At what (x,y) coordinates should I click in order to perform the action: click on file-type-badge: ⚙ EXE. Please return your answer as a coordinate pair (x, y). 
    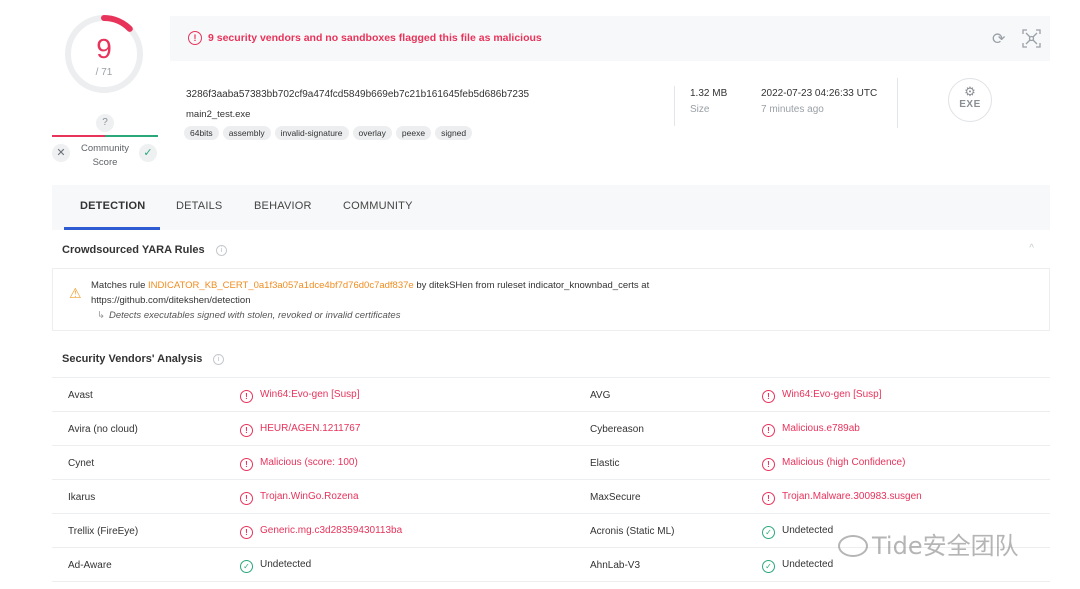
    Looking at the image, I should click on (970, 100).